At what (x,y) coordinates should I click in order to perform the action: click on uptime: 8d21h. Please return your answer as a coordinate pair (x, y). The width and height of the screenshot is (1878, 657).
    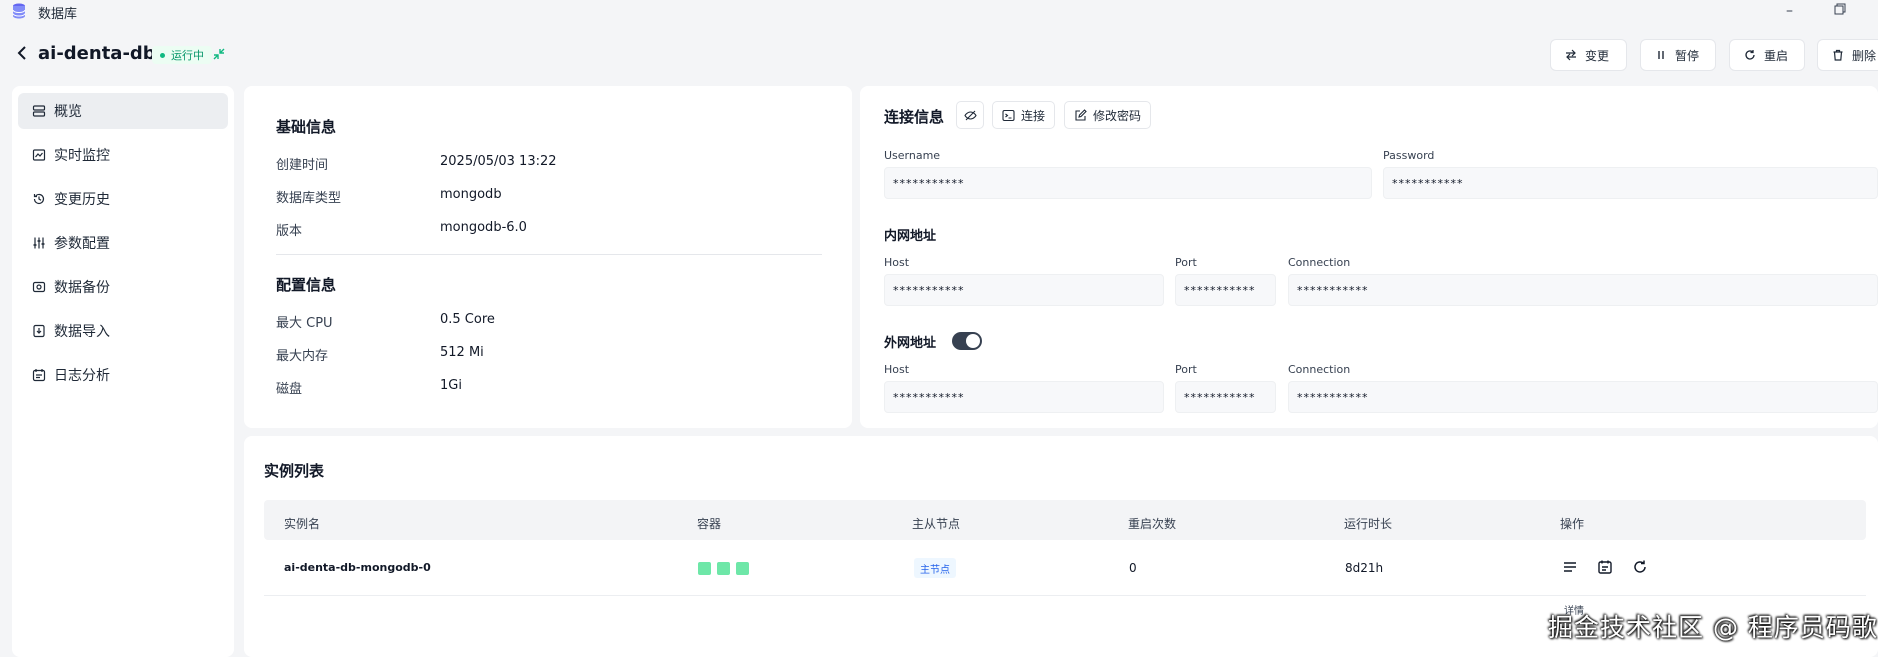
    Looking at the image, I should click on (1364, 568).